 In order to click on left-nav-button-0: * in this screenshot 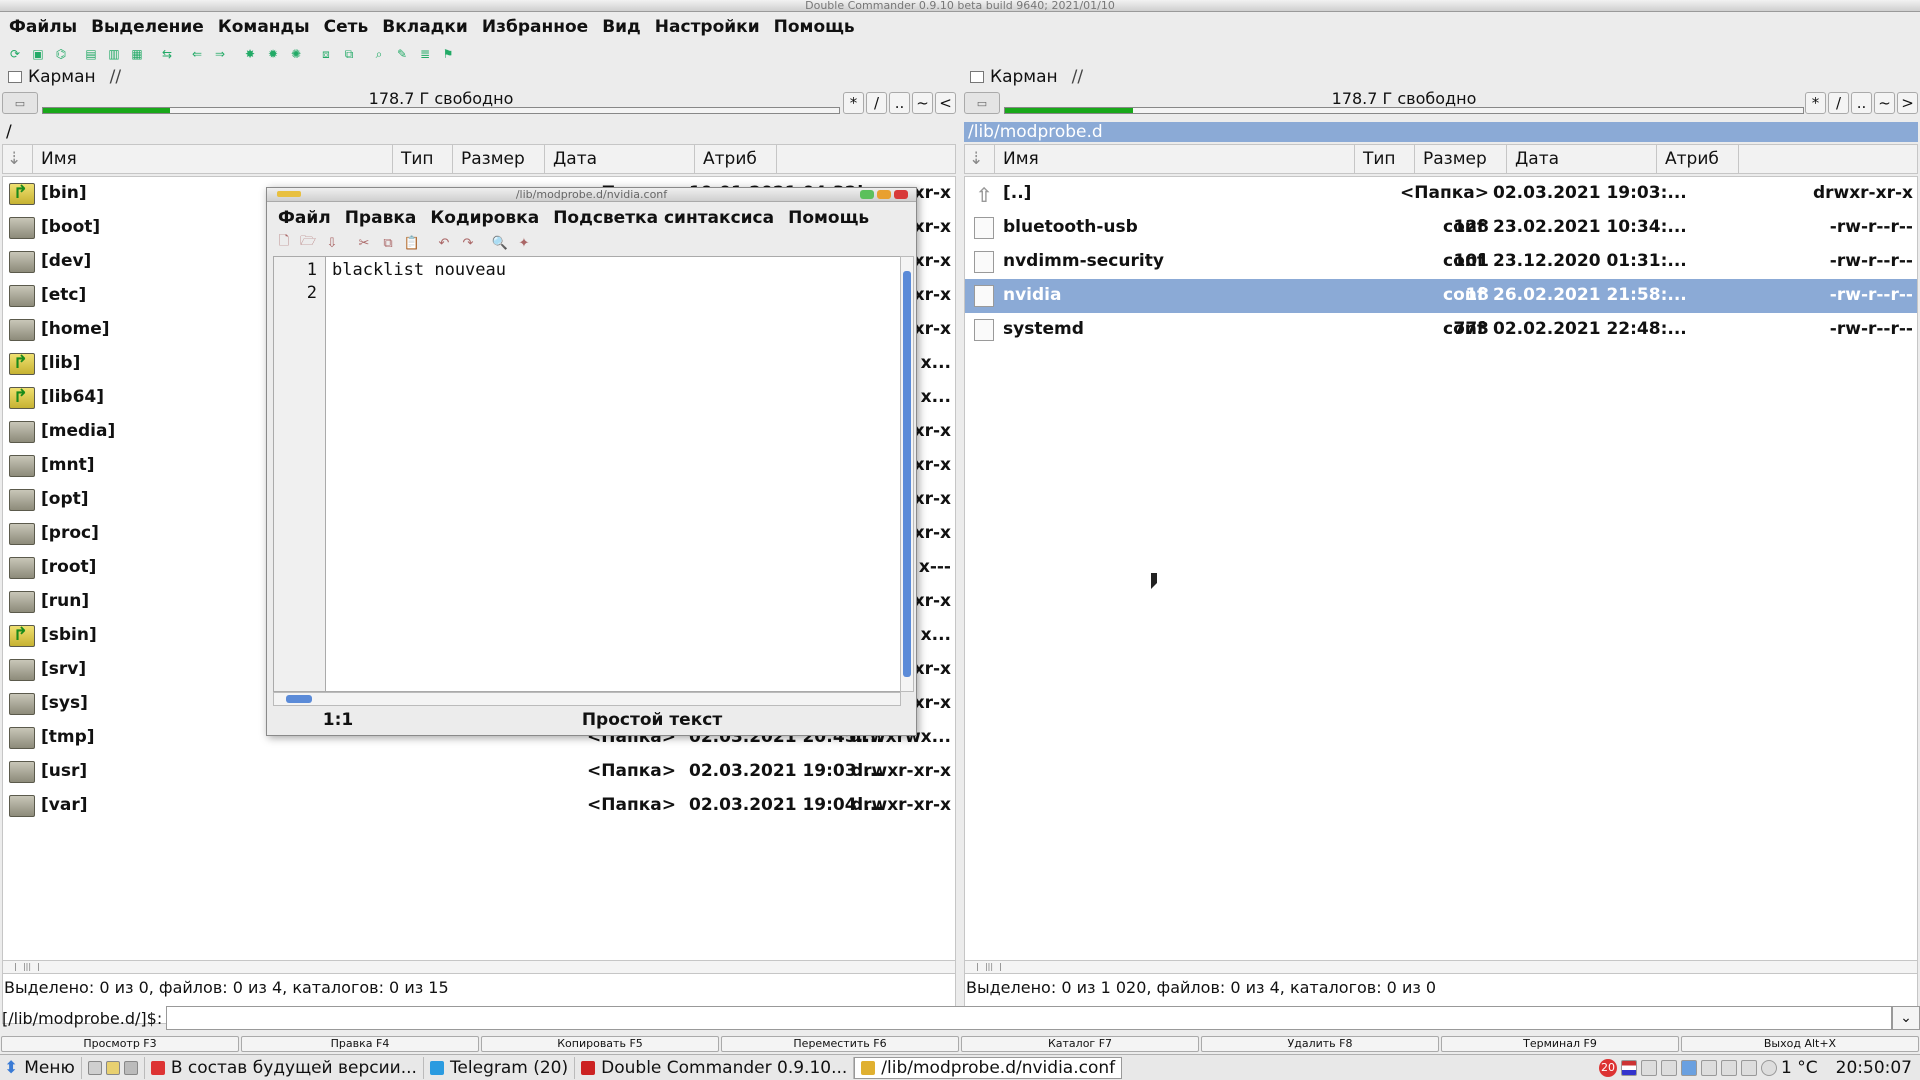, I will do `click(853, 103)`.